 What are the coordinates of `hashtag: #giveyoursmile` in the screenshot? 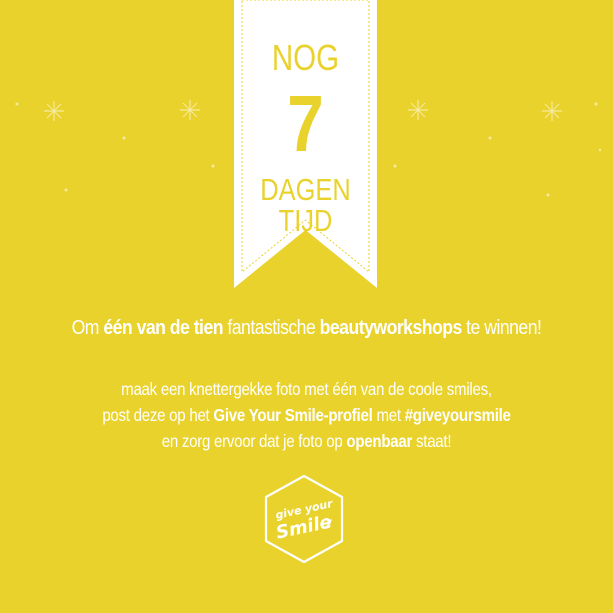 It's located at (457, 415).